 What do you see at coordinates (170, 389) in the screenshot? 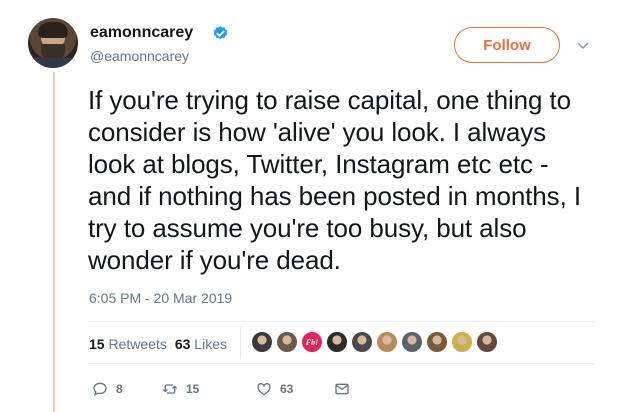
I see `retweet-icon` at bounding box center [170, 389].